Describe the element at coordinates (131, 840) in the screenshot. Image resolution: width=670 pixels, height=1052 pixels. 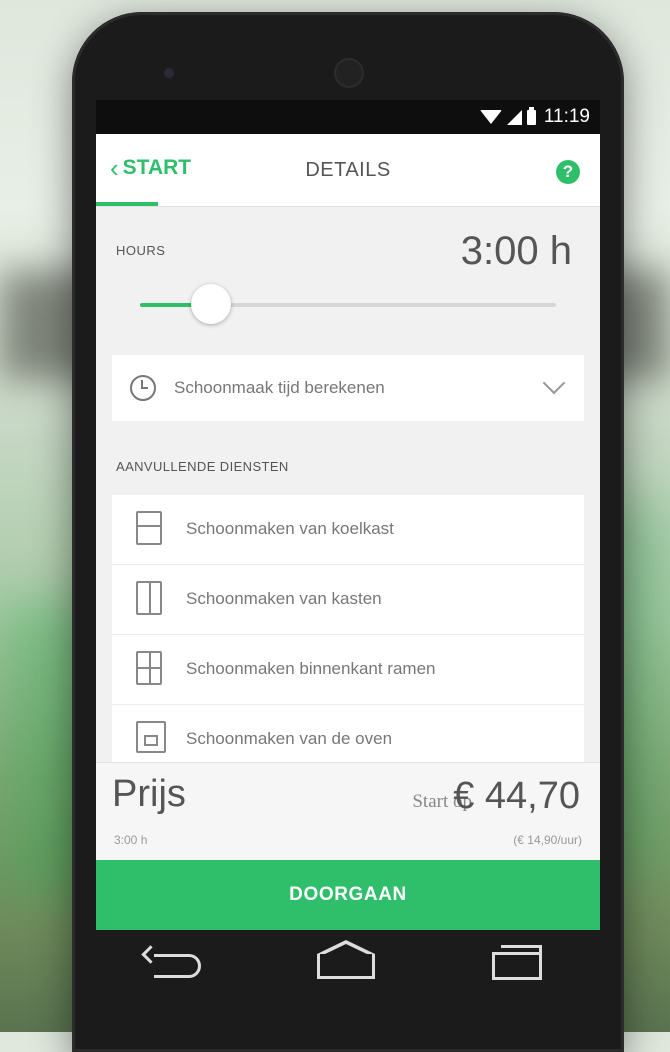
I see `price-hours: 3:00 h` at that location.